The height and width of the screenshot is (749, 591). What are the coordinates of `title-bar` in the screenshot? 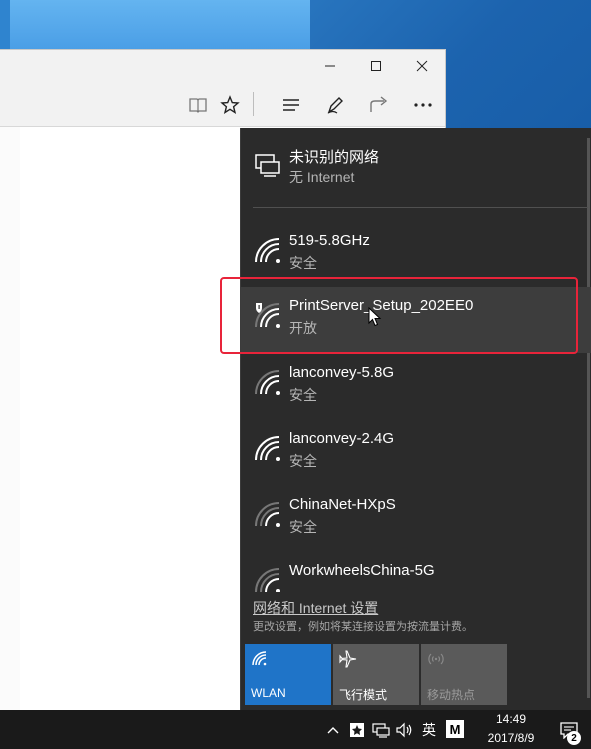 It's located at (222, 66).